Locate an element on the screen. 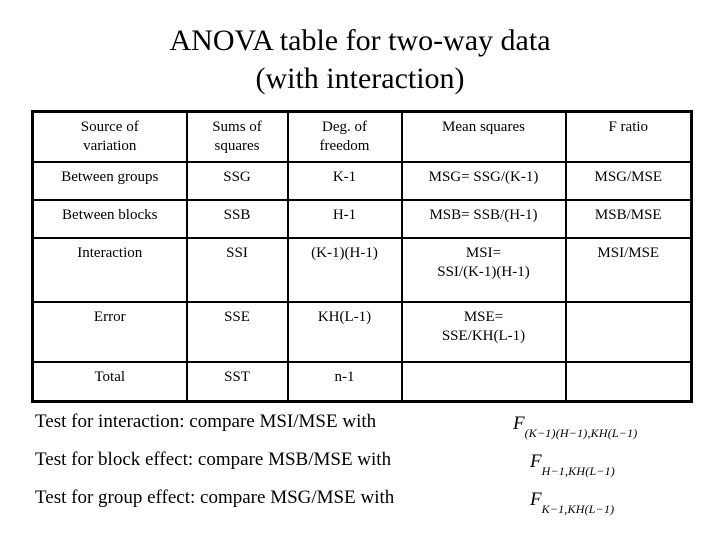 This screenshot has width=720, height=540. cell-deg-of-freedom: n-1 is located at coordinates (344, 382).